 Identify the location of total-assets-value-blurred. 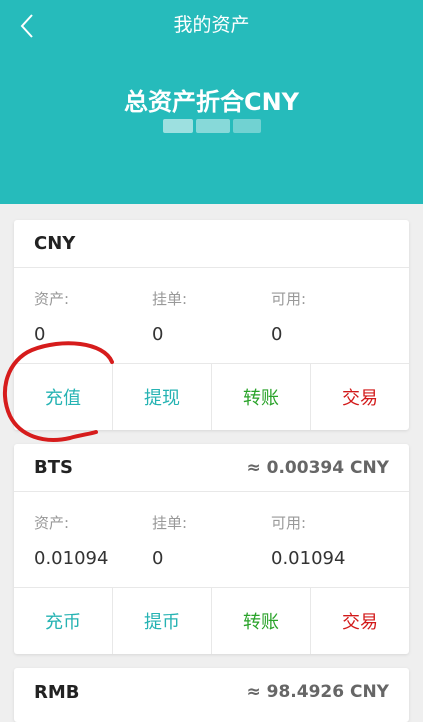
(217, 131).